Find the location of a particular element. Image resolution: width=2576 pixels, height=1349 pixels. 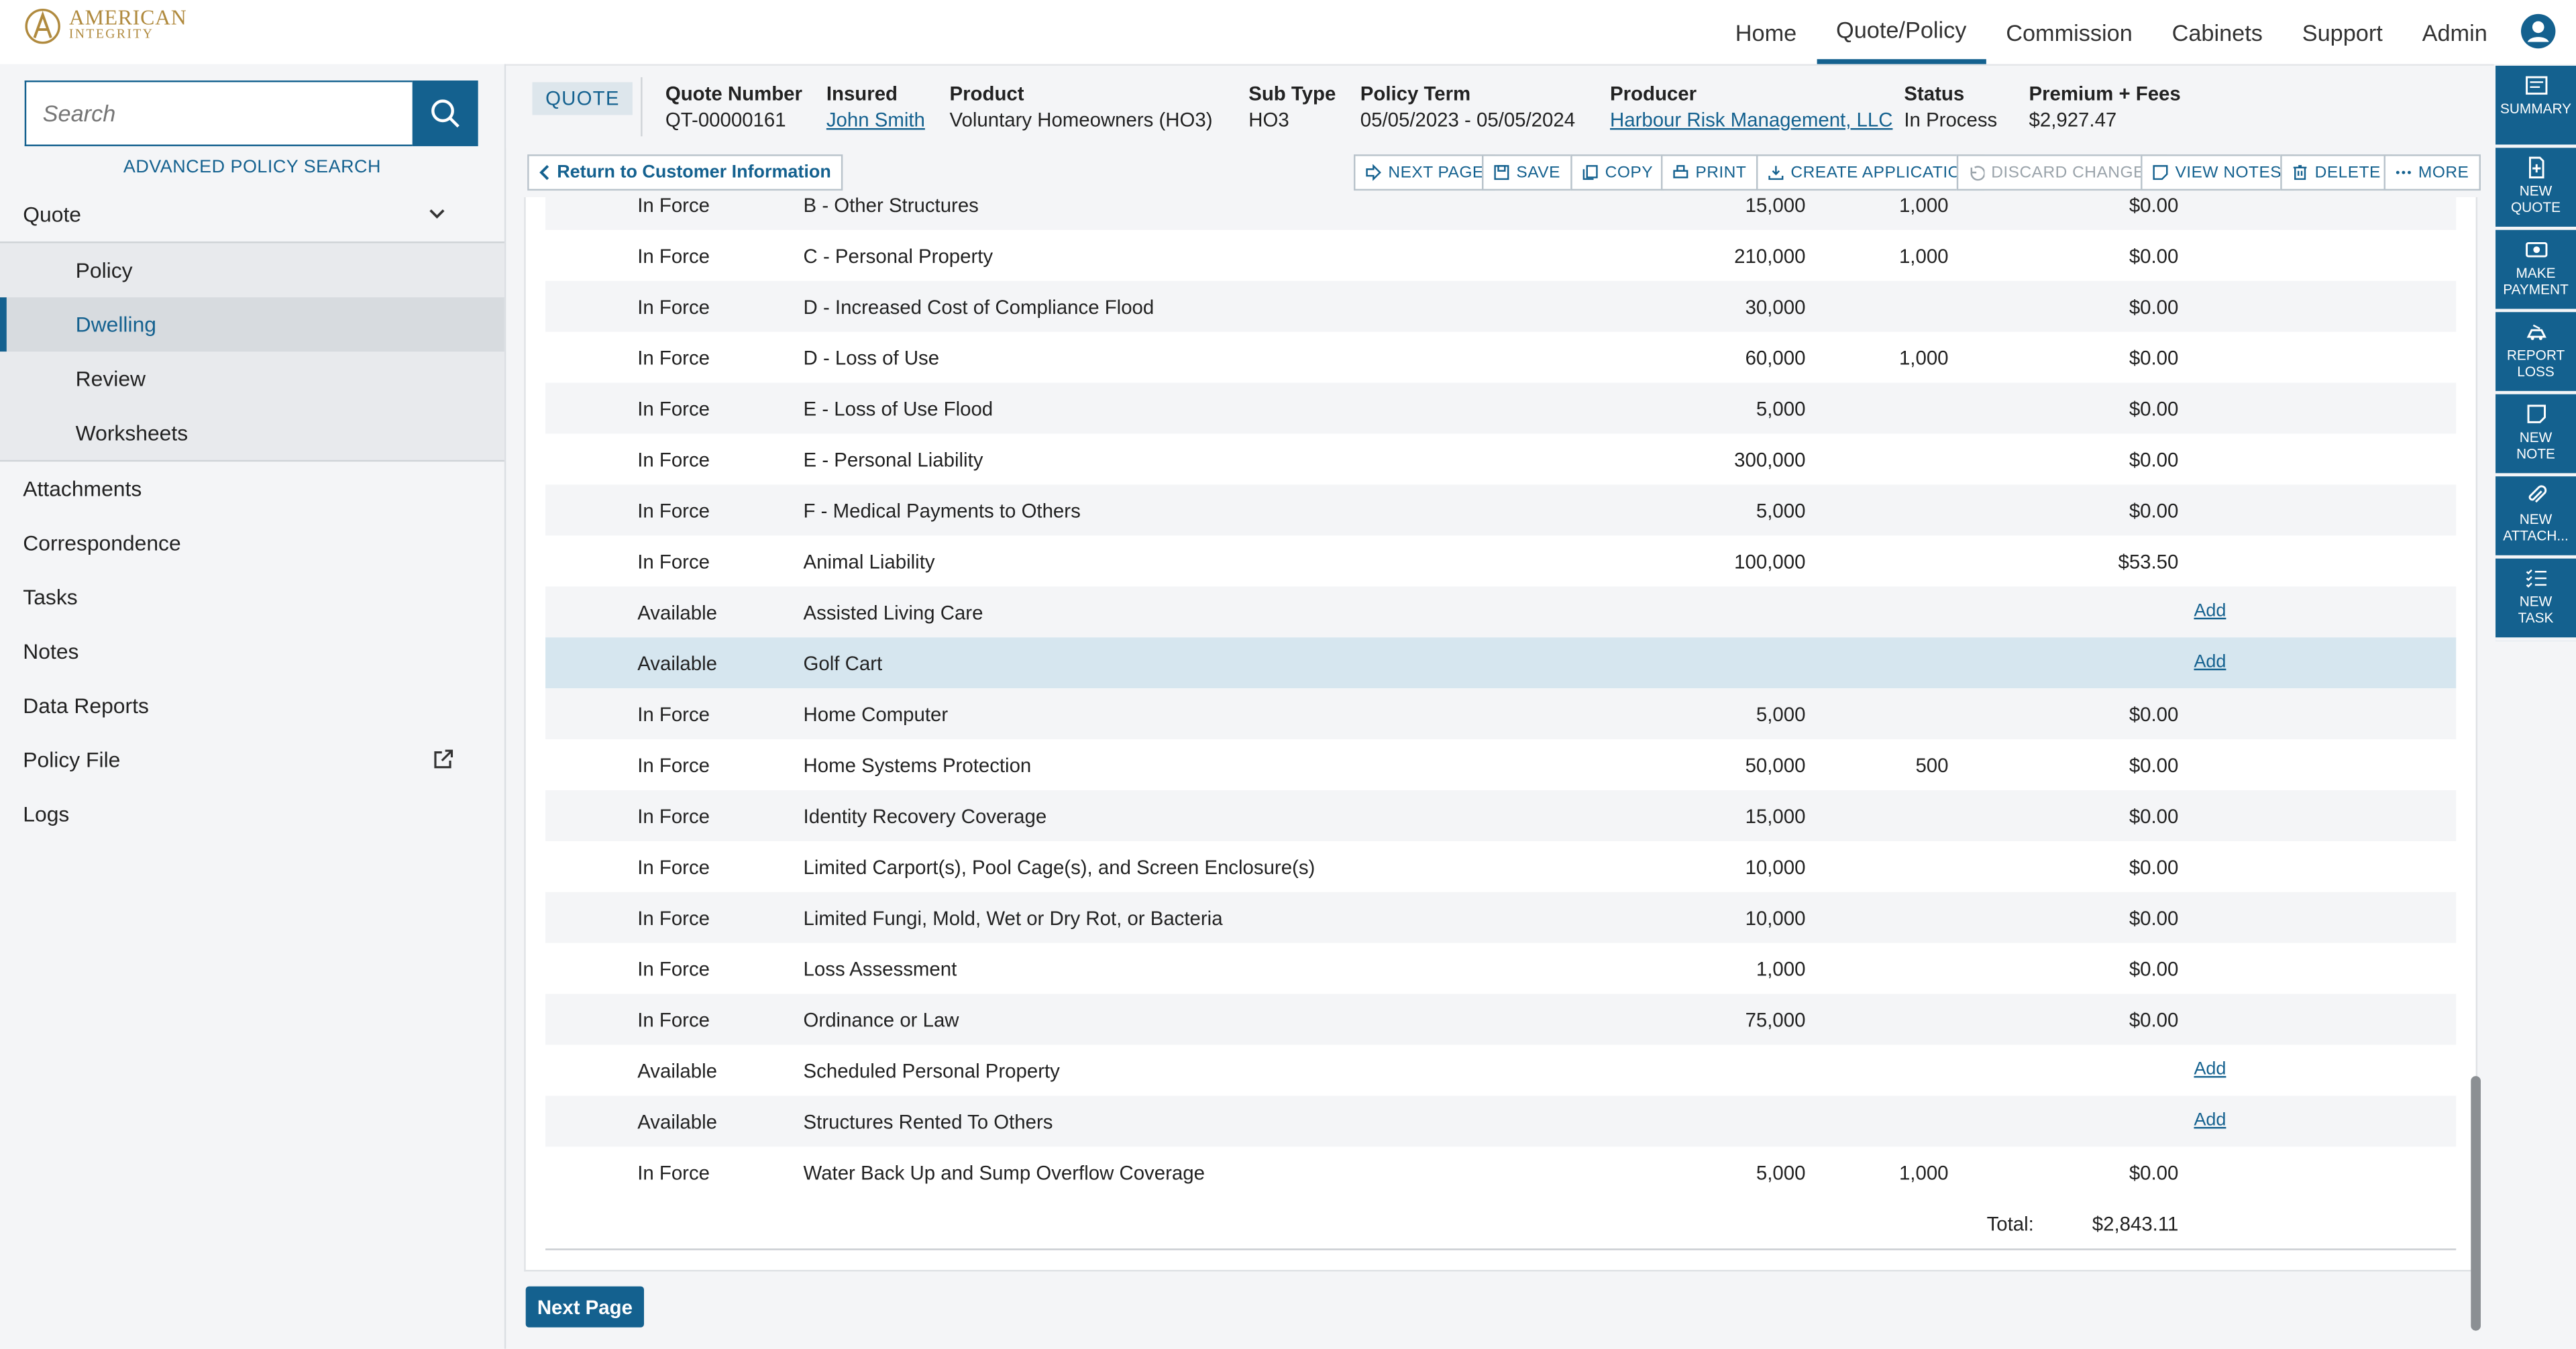

sidebar-item-policy: Policy is located at coordinates (252, 270).